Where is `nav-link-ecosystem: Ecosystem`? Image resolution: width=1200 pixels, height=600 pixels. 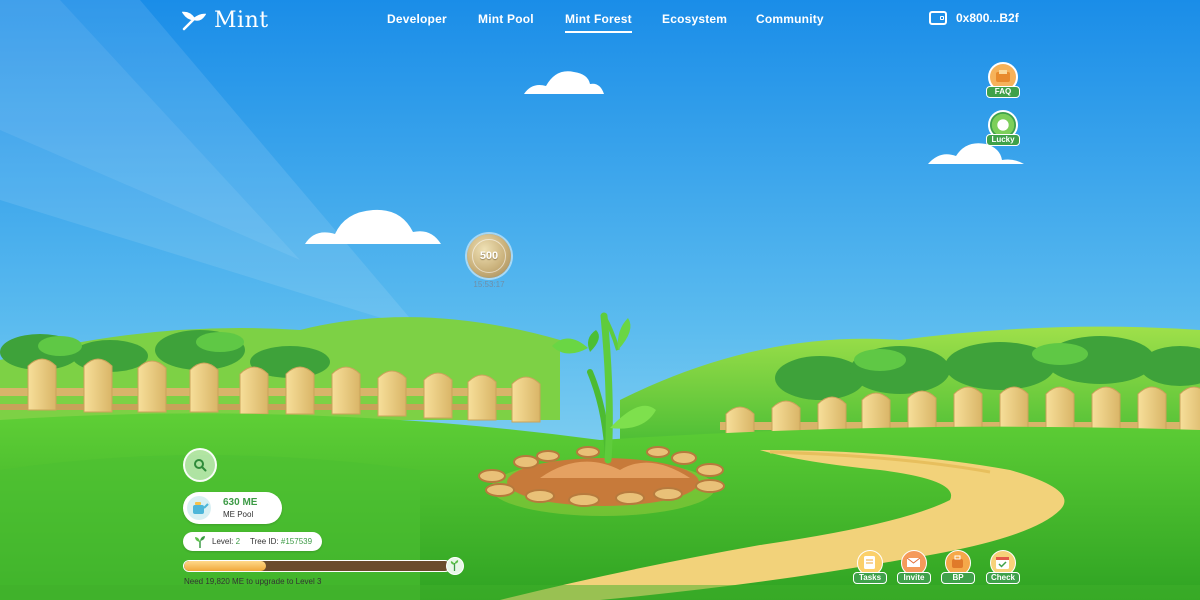
nav-link-ecosystem: Ecosystem is located at coordinates (694, 19).